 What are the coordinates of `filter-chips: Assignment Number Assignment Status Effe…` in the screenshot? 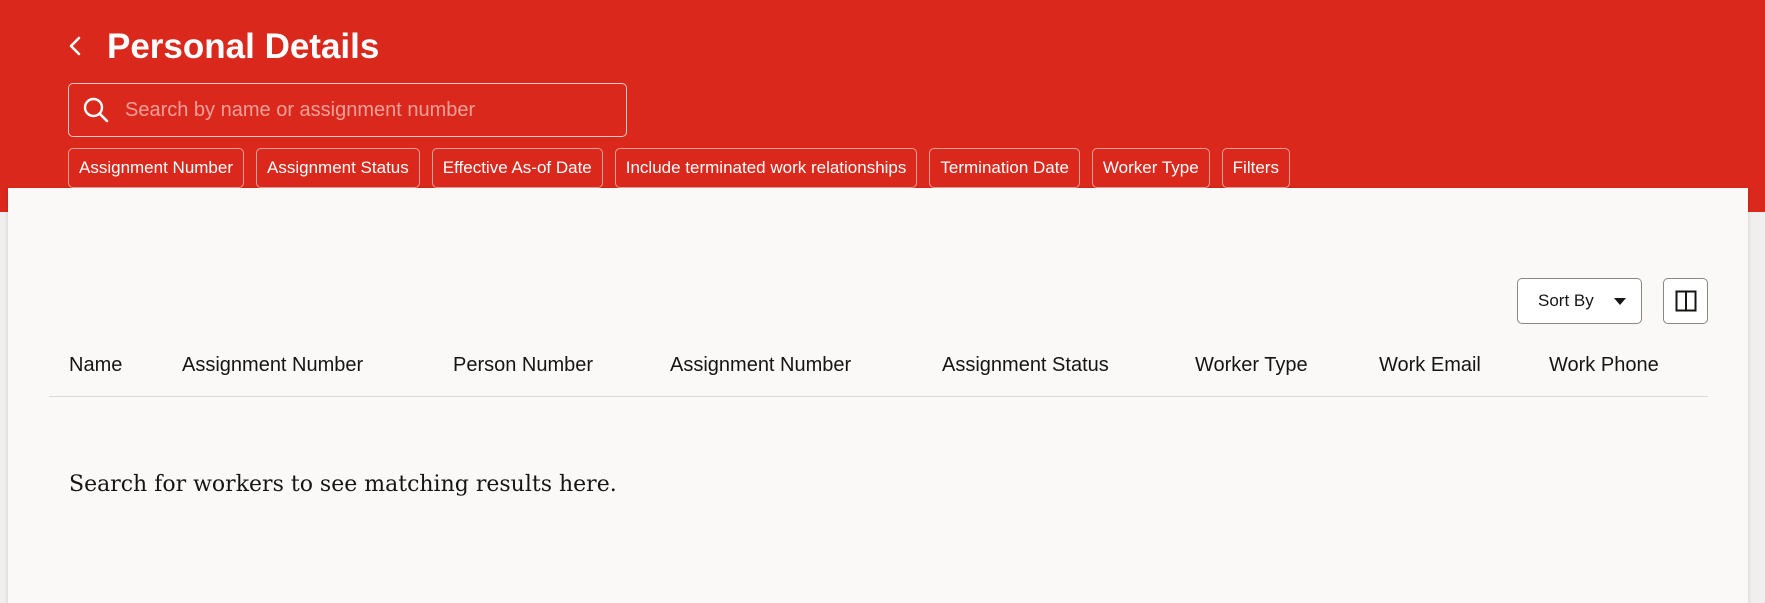 It's located at (679, 168).